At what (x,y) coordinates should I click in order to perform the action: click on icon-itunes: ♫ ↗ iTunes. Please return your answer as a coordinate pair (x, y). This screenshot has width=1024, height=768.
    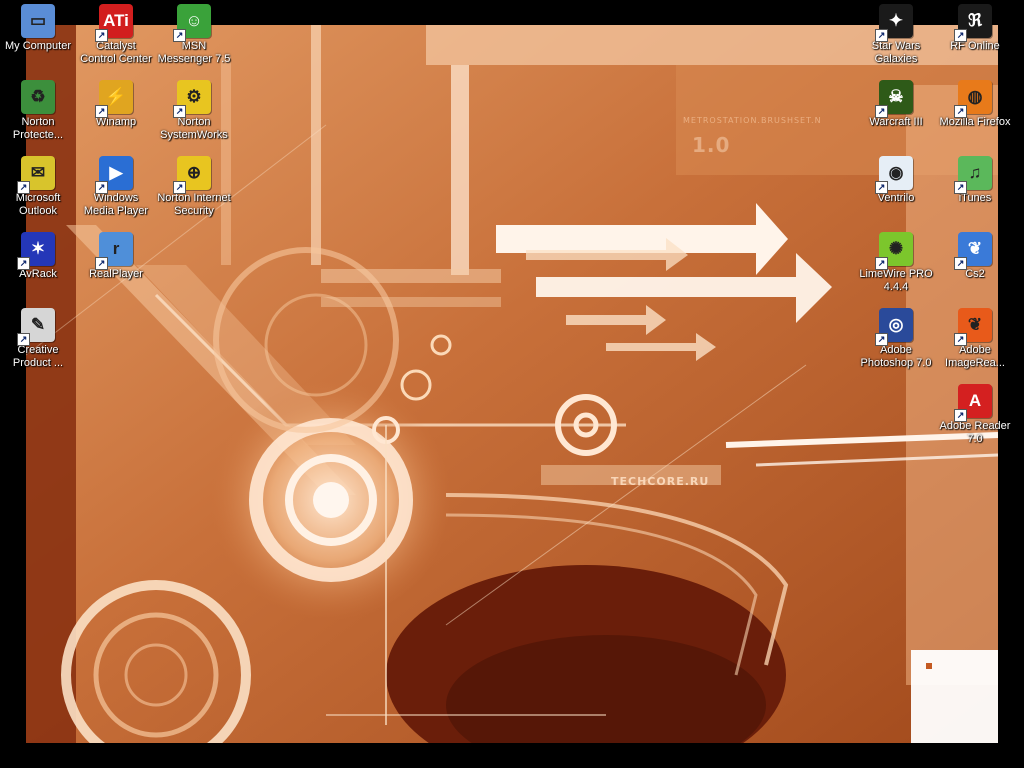
    Looking at the image, I should click on (975, 179).